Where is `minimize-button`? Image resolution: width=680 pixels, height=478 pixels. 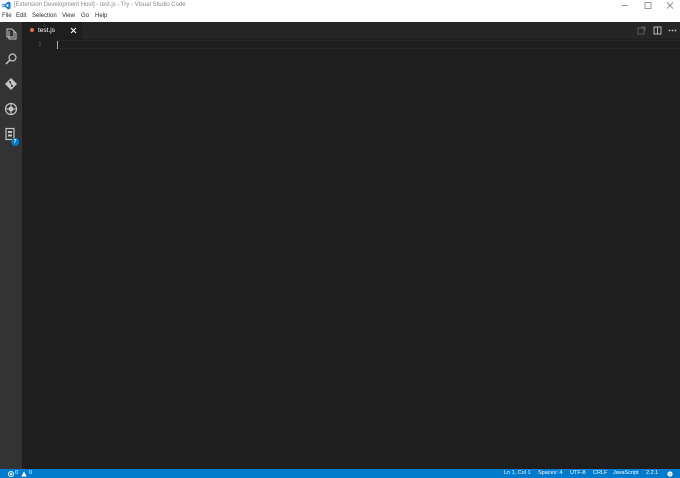
minimize-button is located at coordinates (625, 5).